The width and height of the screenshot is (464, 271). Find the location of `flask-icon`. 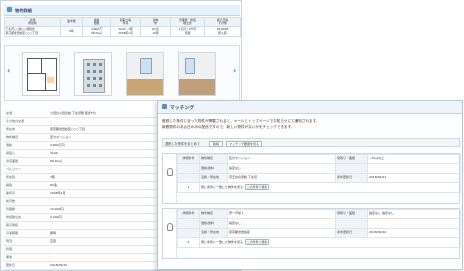

flask-icon is located at coordinates (170, 227).